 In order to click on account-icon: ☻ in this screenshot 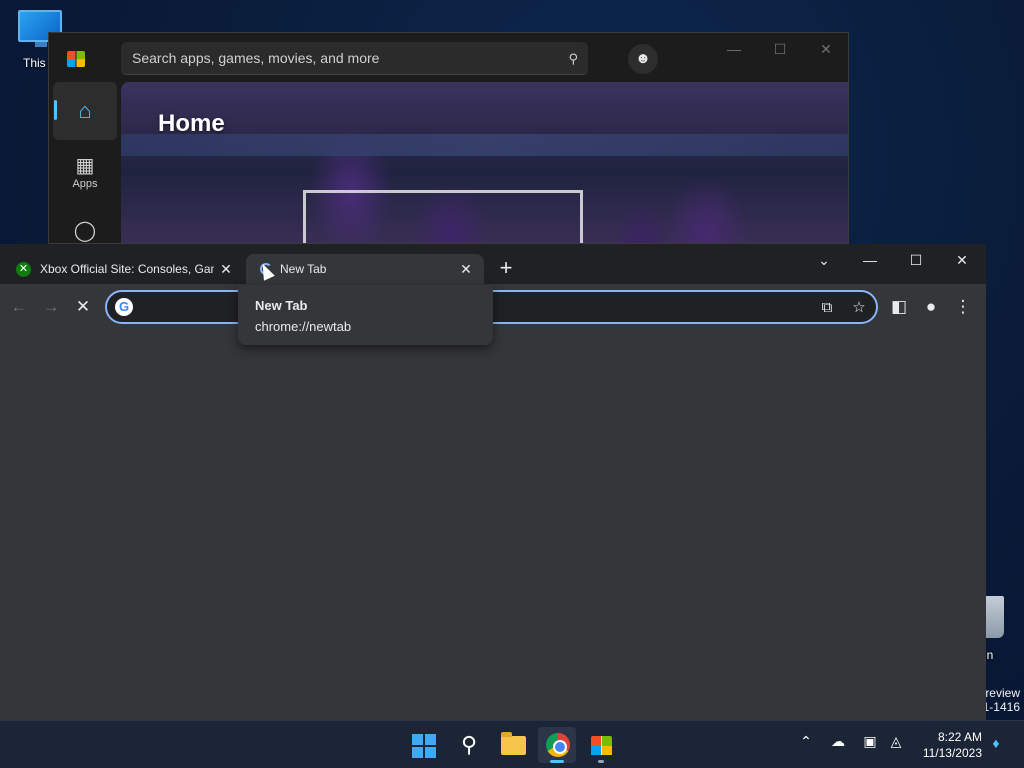, I will do `click(643, 59)`.